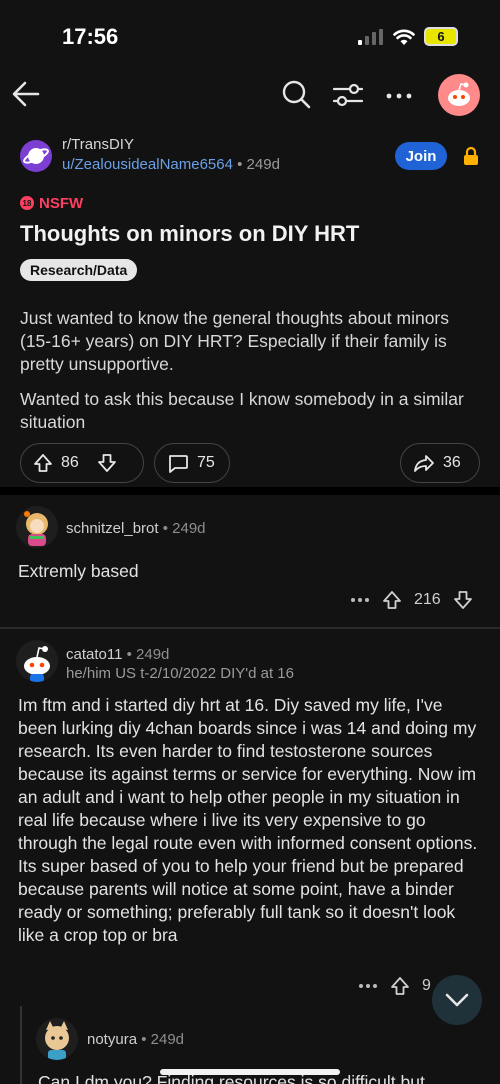 This screenshot has width=500, height=1084. What do you see at coordinates (250, 98) in the screenshot?
I see `top-nav` at bounding box center [250, 98].